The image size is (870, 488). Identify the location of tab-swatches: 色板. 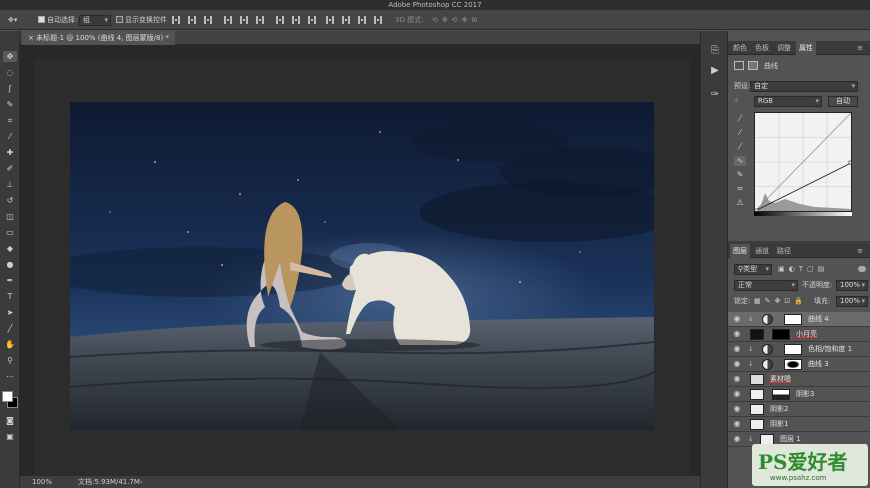
(762, 48).